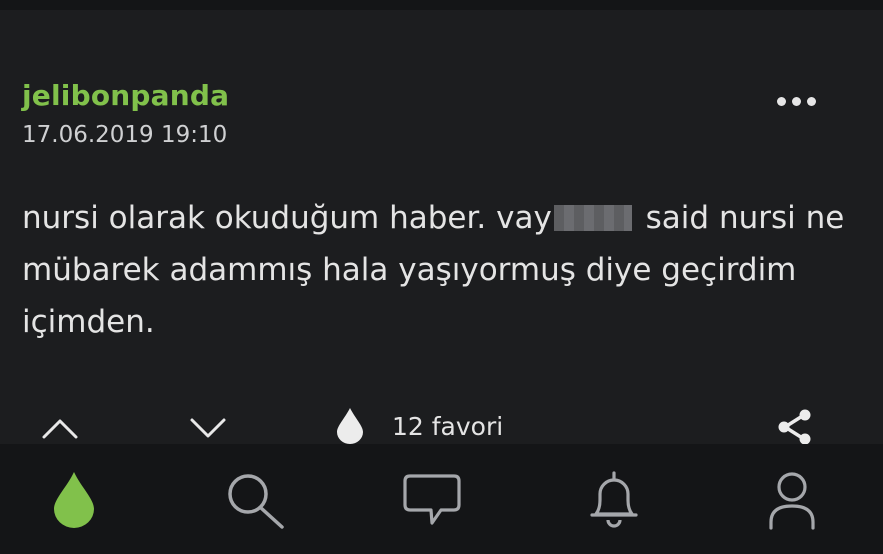 Image resolution: width=883 pixels, height=554 pixels. I want to click on more-options-button, so click(796, 101).